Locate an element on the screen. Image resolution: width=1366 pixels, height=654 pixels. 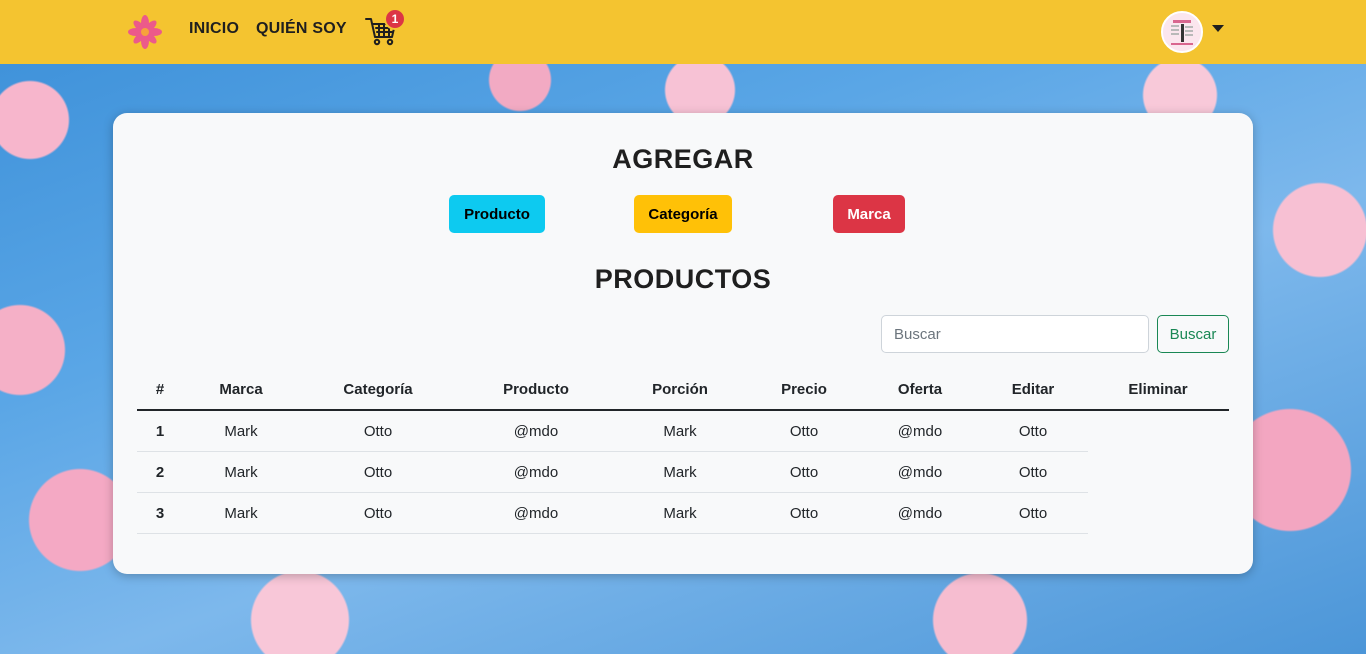
table-row: 2 Mark Otto @mdo Mark Otto @mdo Otto is located at coordinates (612, 472).